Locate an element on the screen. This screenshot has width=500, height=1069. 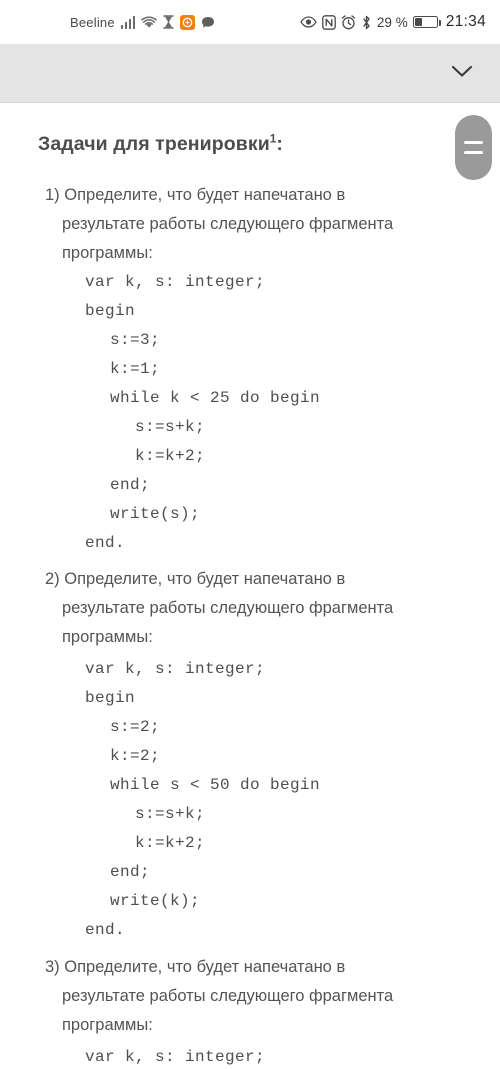
code-line: write(s); is located at coordinates (155, 514).